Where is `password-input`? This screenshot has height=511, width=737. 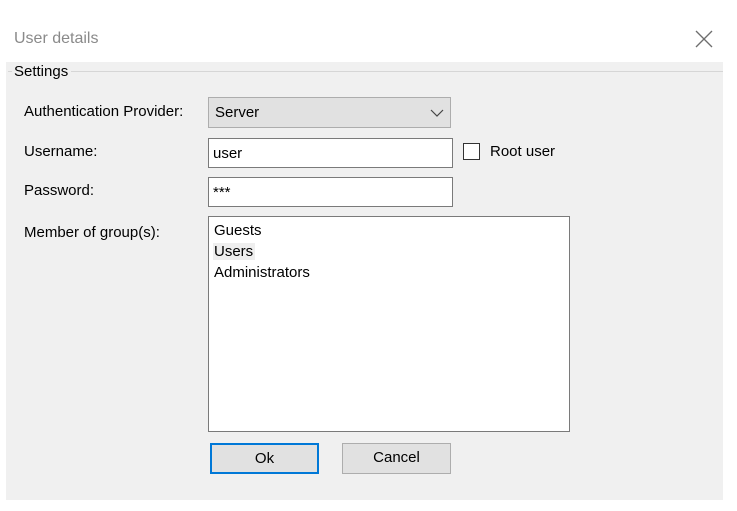 password-input is located at coordinates (330, 192).